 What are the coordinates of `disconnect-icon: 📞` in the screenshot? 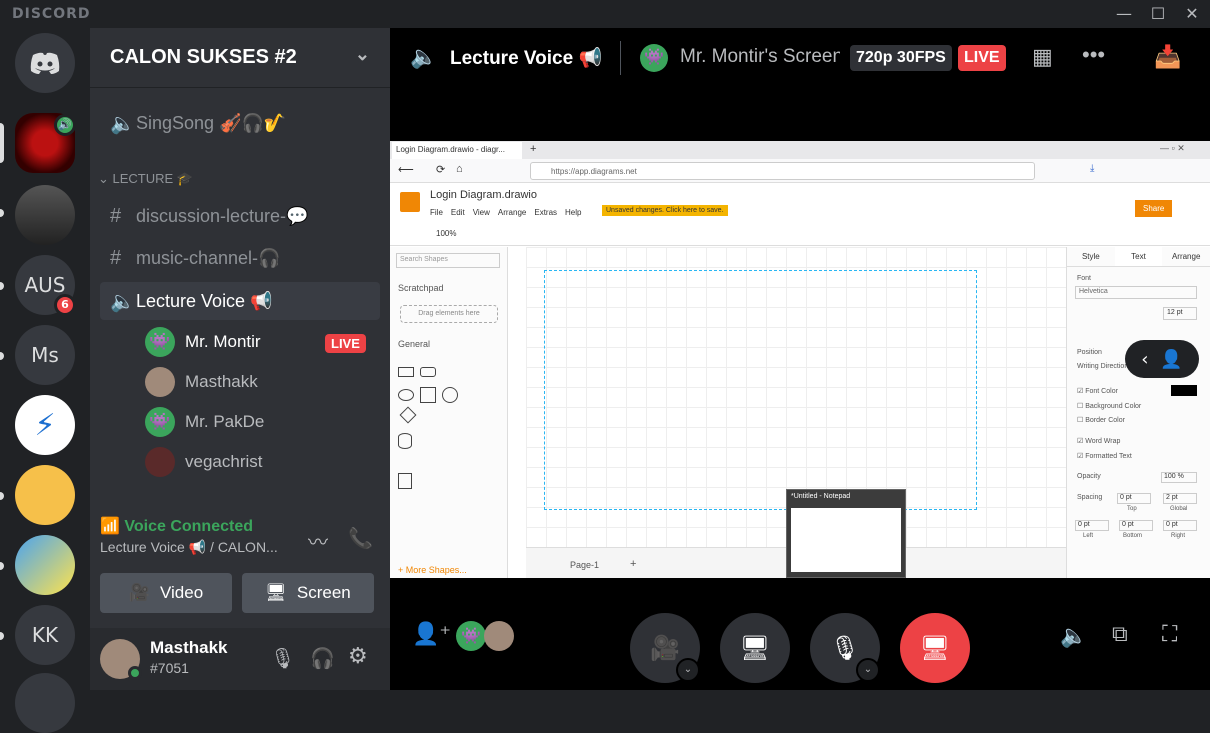 It's located at (360, 538).